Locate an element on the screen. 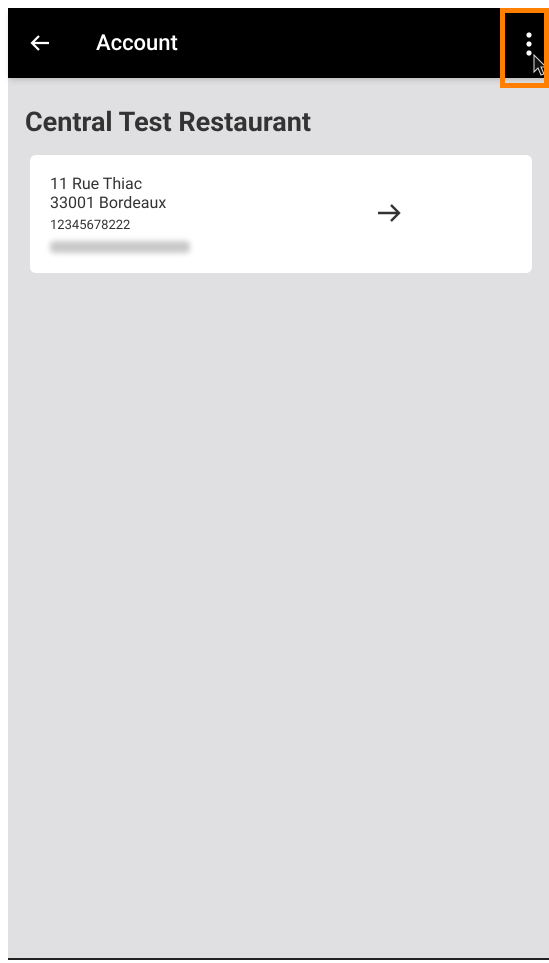  back-arrow-icon is located at coordinates (40, 43).